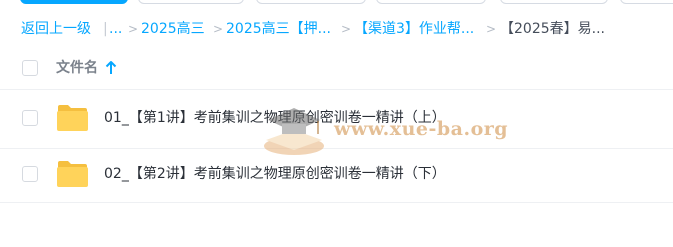 Image resolution: width=673 pixels, height=247 pixels. I want to click on back-link: 返回上一级, so click(56, 29).